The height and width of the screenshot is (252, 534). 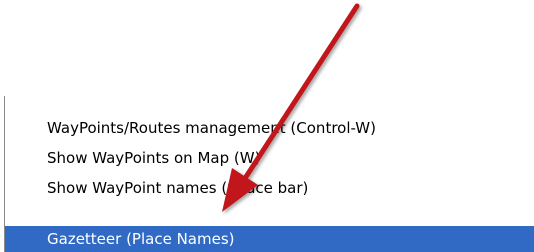 What do you see at coordinates (154, 158) in the screenshot?
I see `menu-item-label: Show WayPoints on Map (W)` at bounding box center [154, 158].